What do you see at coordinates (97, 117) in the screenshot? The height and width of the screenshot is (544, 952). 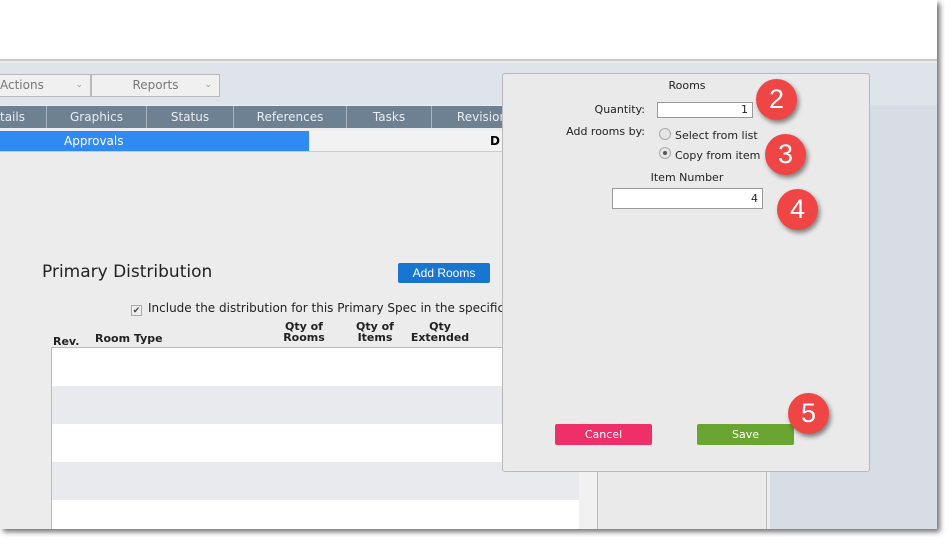 I see `tab-graphics: Graphics` at bounding box center [97, 117].